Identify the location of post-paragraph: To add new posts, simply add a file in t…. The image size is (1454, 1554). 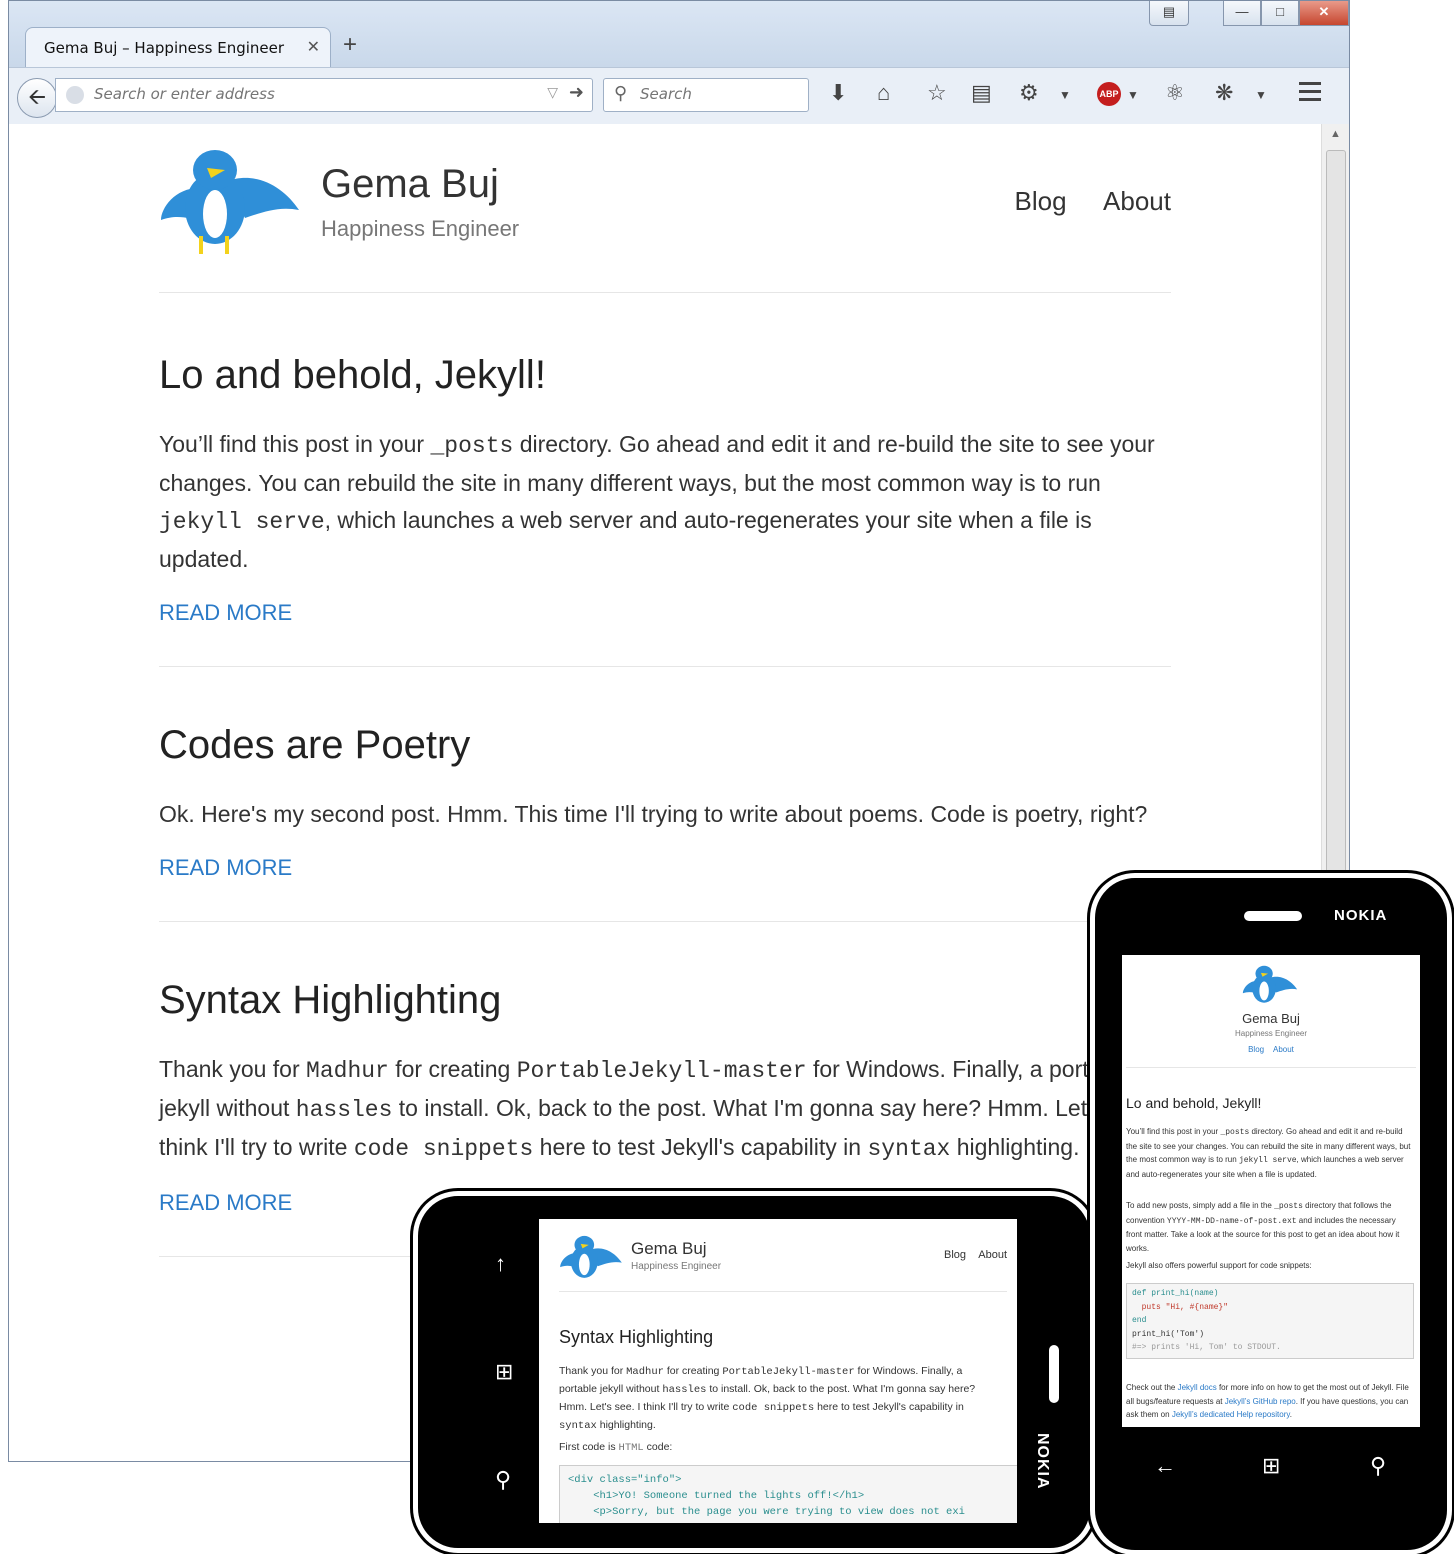
(1263, 1227).